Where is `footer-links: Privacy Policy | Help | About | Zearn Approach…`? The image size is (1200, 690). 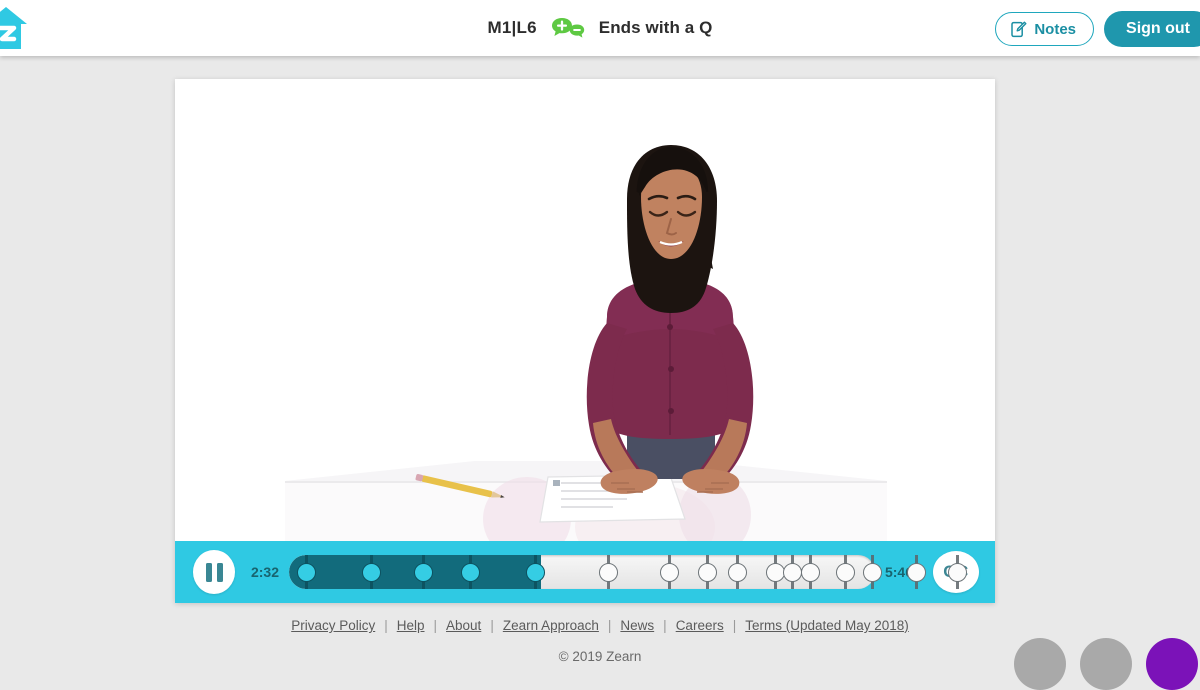
footer-links: Privacy Policy | Help | About | Zearn Approach… is located at coordinates (600, 625).